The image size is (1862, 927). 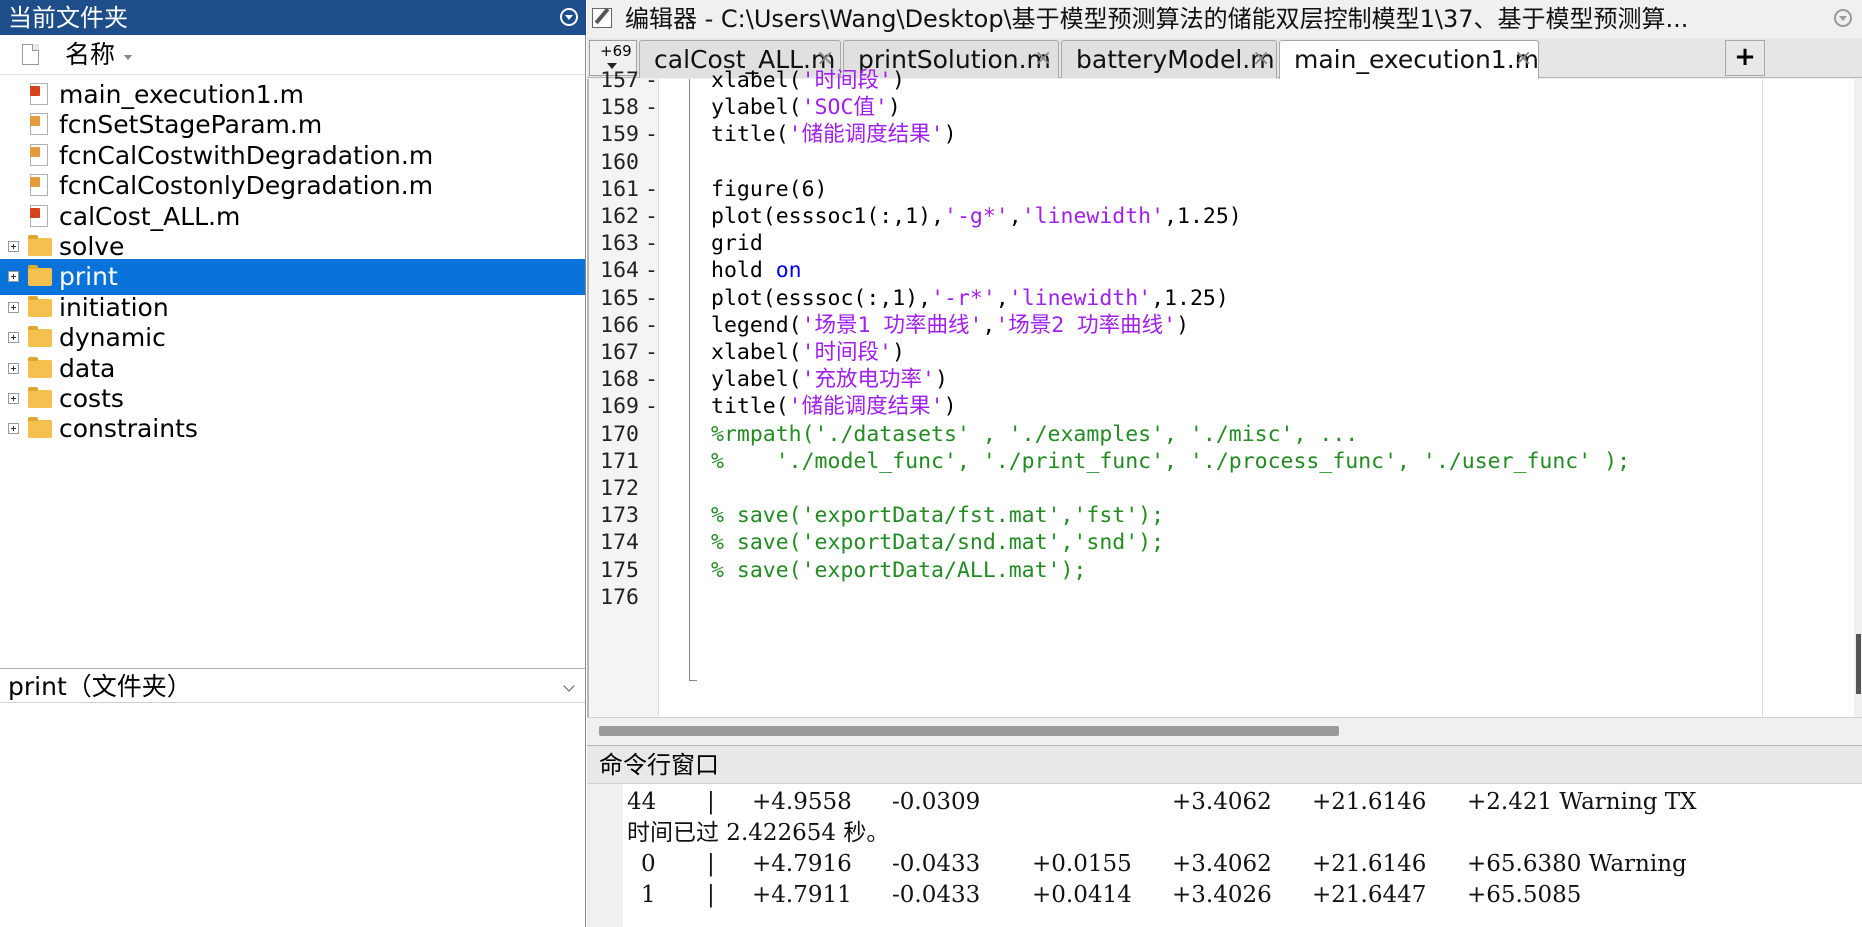 What do you see at coordinates (892, 325) in the screenshot?
I see `code-string: '场景1 功率曲线'` at bounding box center [892, 325].